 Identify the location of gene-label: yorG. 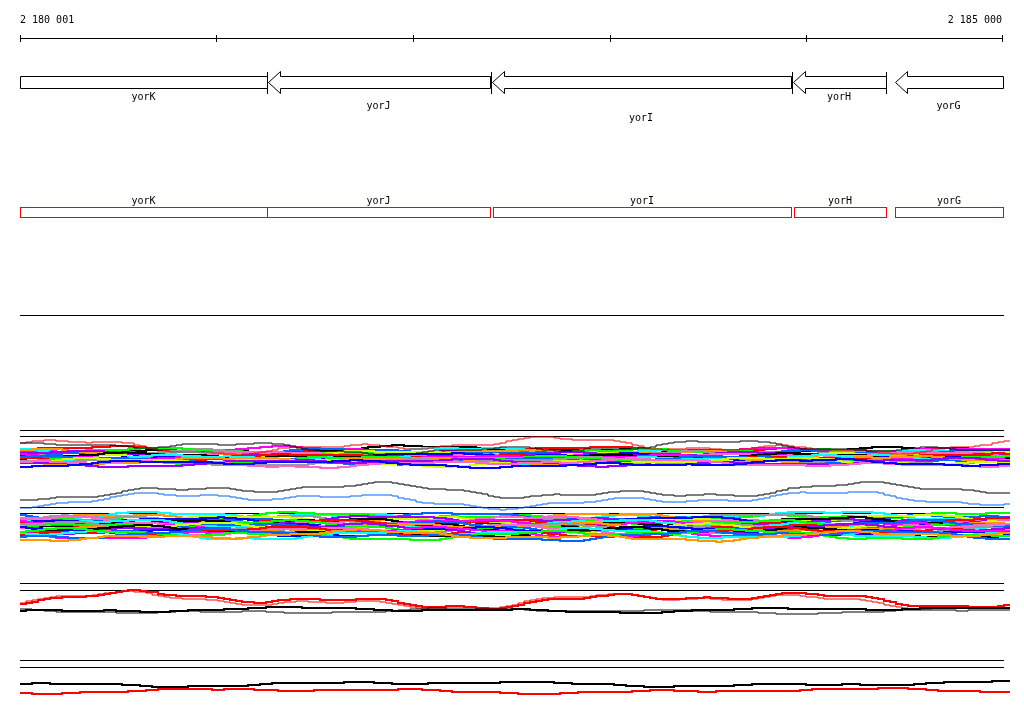
(948, 105).